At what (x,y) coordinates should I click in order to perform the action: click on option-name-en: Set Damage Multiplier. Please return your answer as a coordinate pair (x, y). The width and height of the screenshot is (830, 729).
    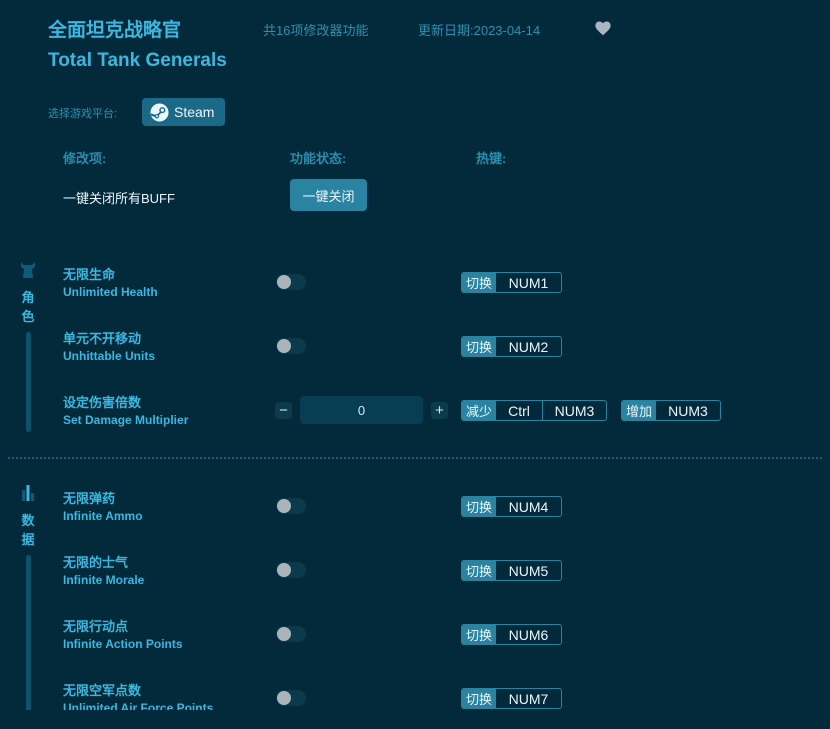
    Looking at the image, I should click on (126, 420).